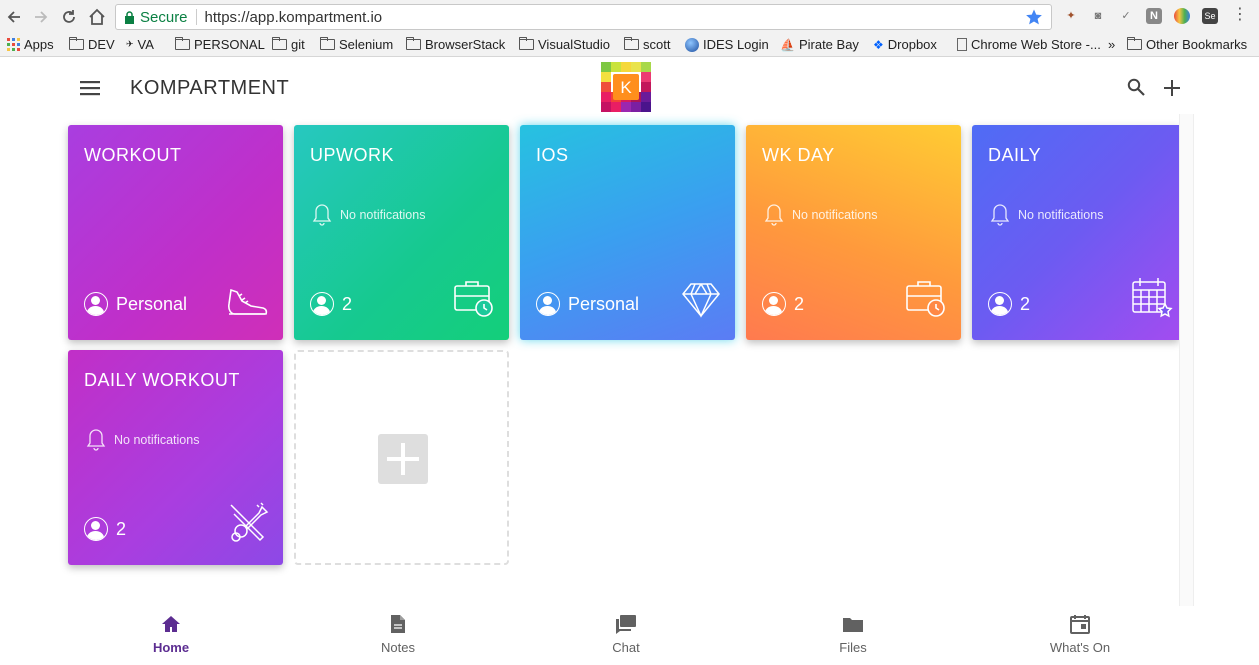  Describe the element at coordinates (210, 88) in the screenshot. I see `brand-title: KOMPARTMENT` at that location.